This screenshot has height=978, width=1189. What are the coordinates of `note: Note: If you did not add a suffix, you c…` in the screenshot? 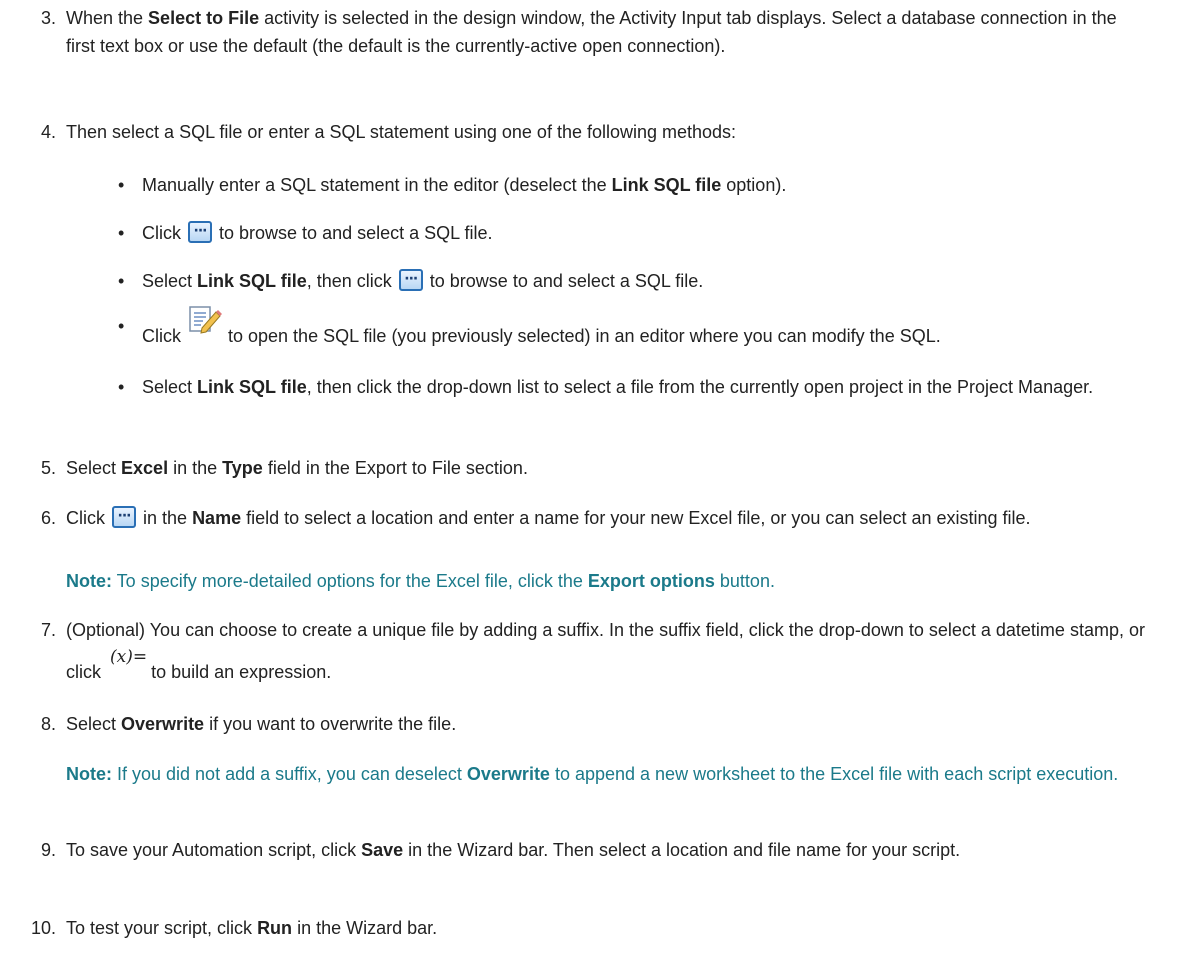 It's located at (592, 774).